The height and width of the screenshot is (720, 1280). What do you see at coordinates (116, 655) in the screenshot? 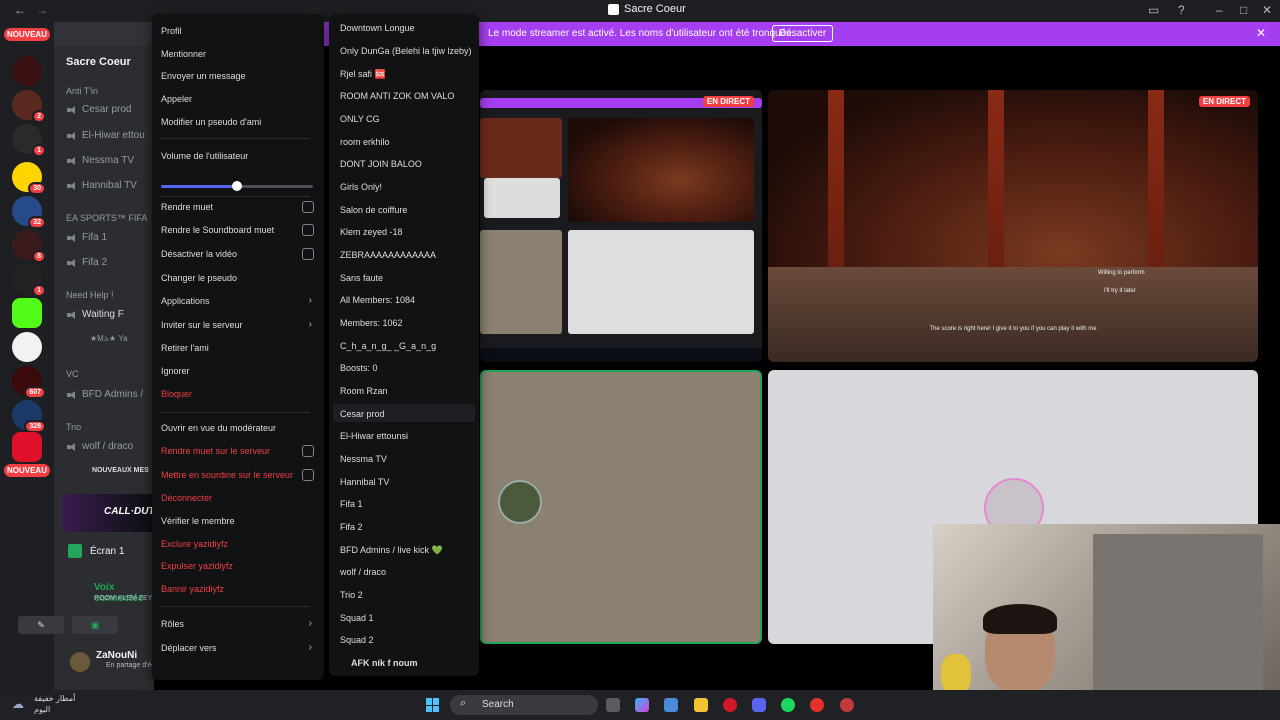
I see `user-name: ZaNouNi` at bounding box center [116, 655].